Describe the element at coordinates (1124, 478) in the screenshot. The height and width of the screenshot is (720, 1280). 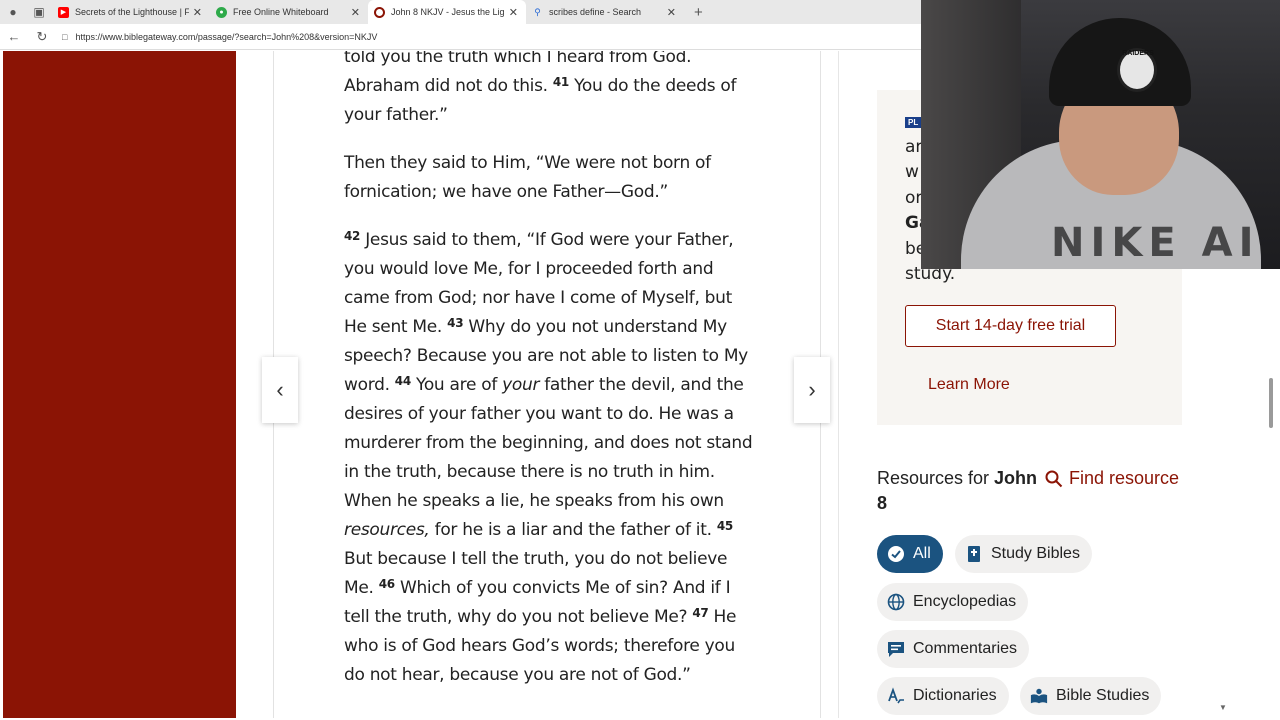
I see `find-resource-label: Find resource` at that location.